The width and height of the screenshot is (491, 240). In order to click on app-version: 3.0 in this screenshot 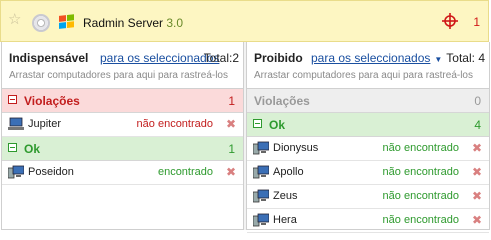, I will do `click(175, 23)`.